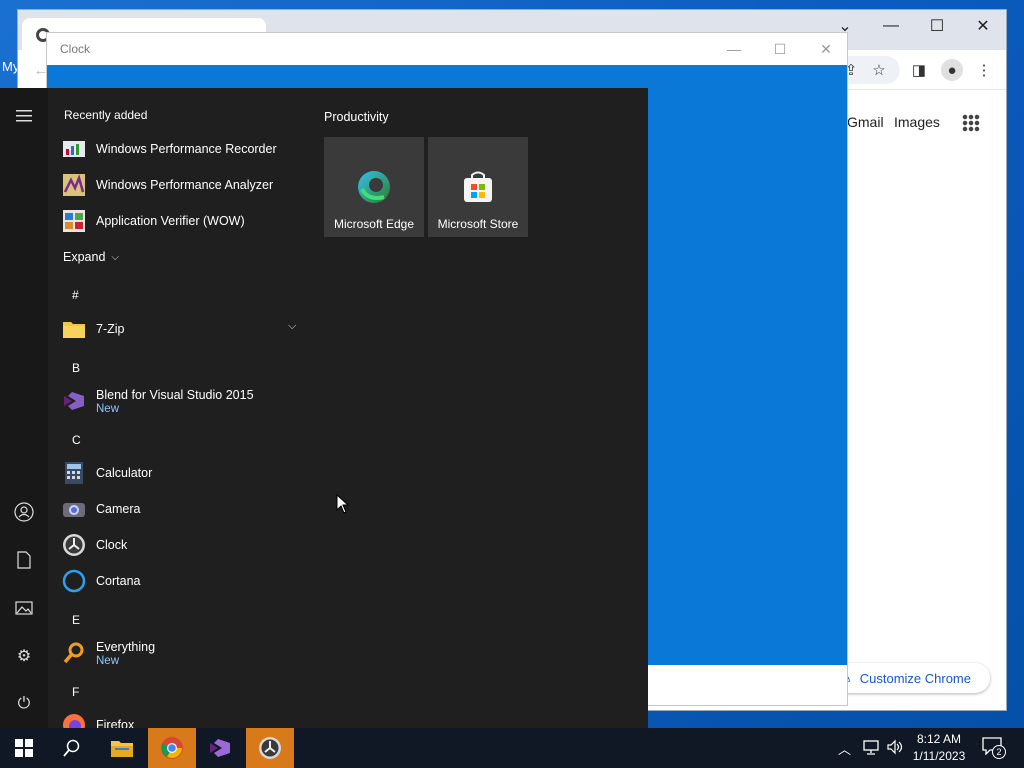  I want to click on chrome-close-button: ✕, so click(983, 26).